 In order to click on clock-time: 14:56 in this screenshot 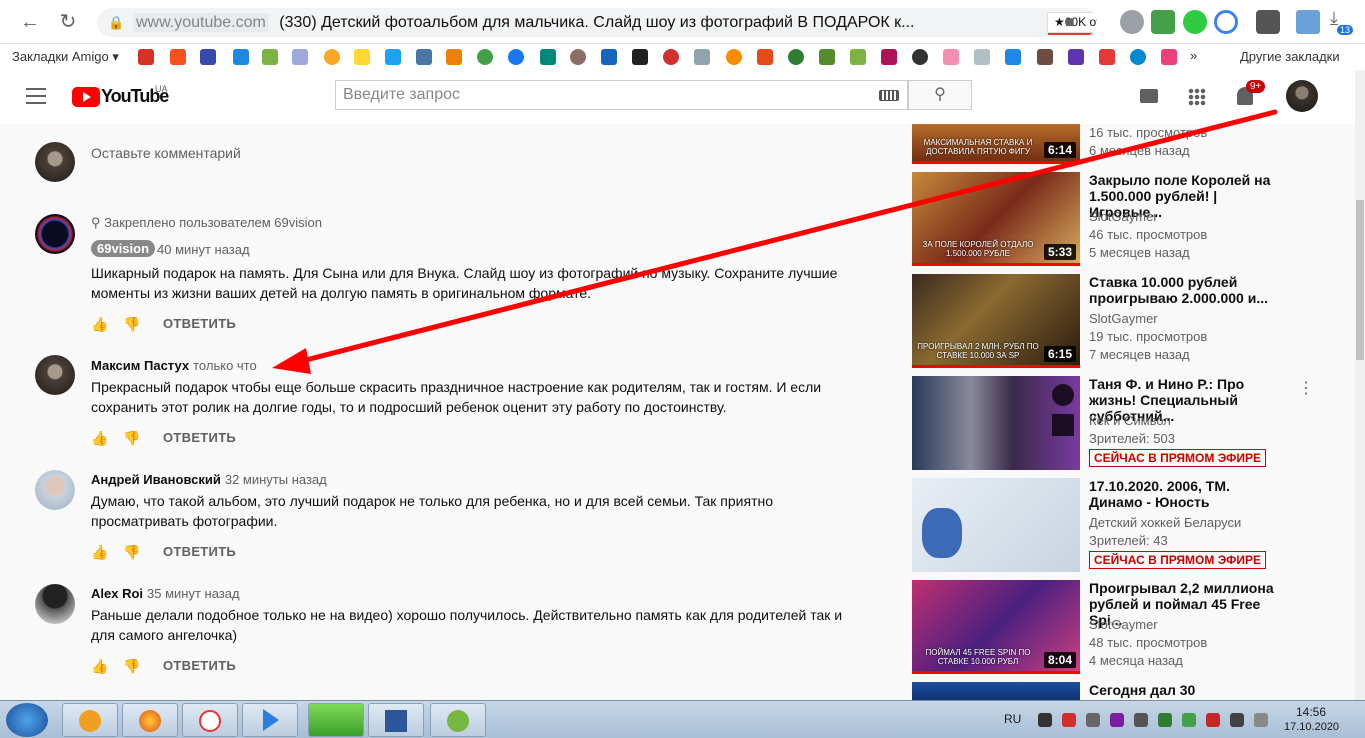, I will do `click(1311, 712)`.